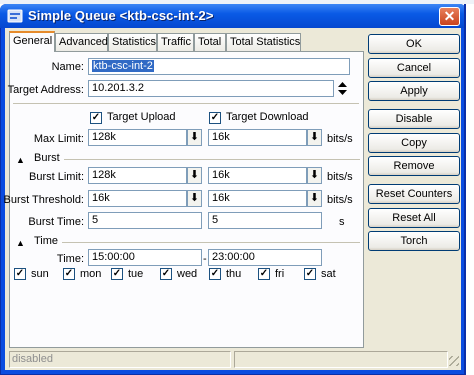  I want to click on burst-time-upload-input: 5, so click(145, 220).